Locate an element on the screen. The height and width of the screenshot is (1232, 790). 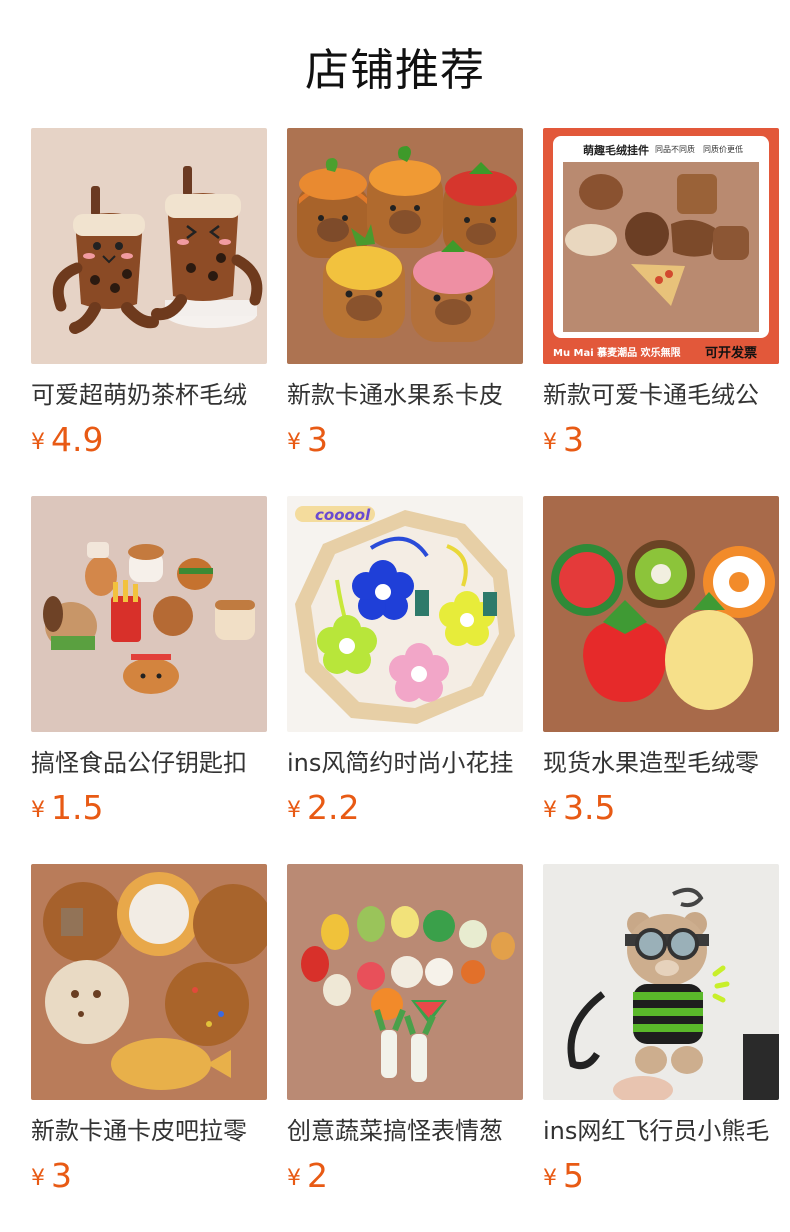
product-image: 萌趣毛绒挂件 同品不同质 同质价更低 Mu Mai 慕麦潮品 欢乐無限 可开发票 is located at coordinates (661, 246).